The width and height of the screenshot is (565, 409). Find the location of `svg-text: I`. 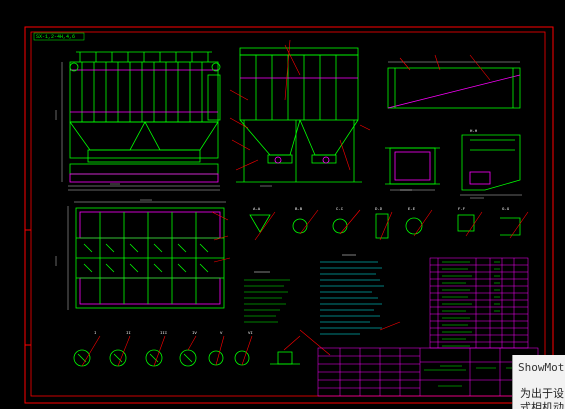

svg-text: I is located at coordinates (95, 334).